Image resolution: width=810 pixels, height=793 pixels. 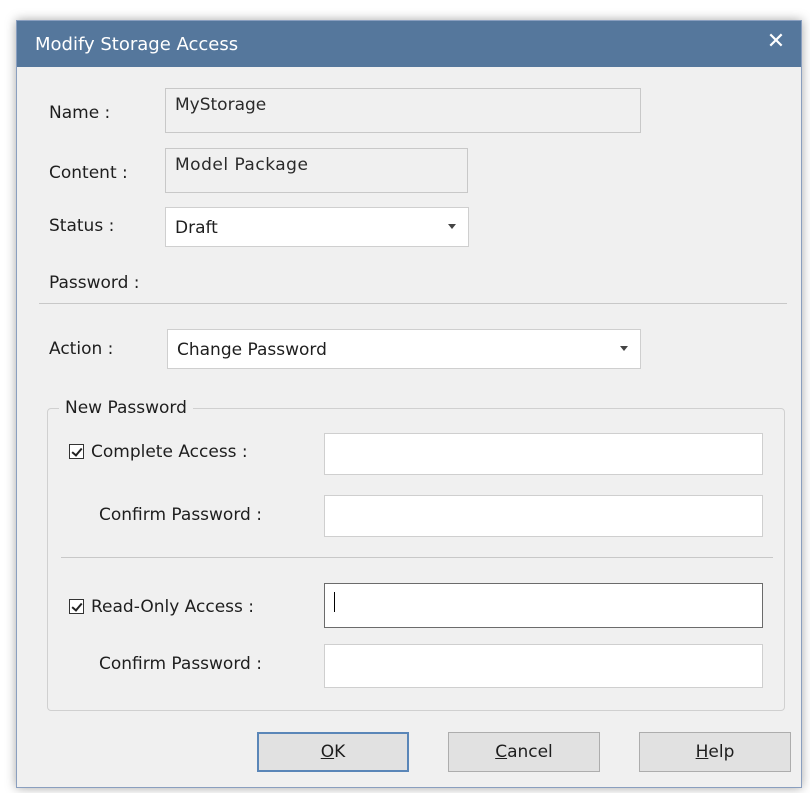 I want to click on cancel-label-rest: ancel, so click(x=530, y=752).